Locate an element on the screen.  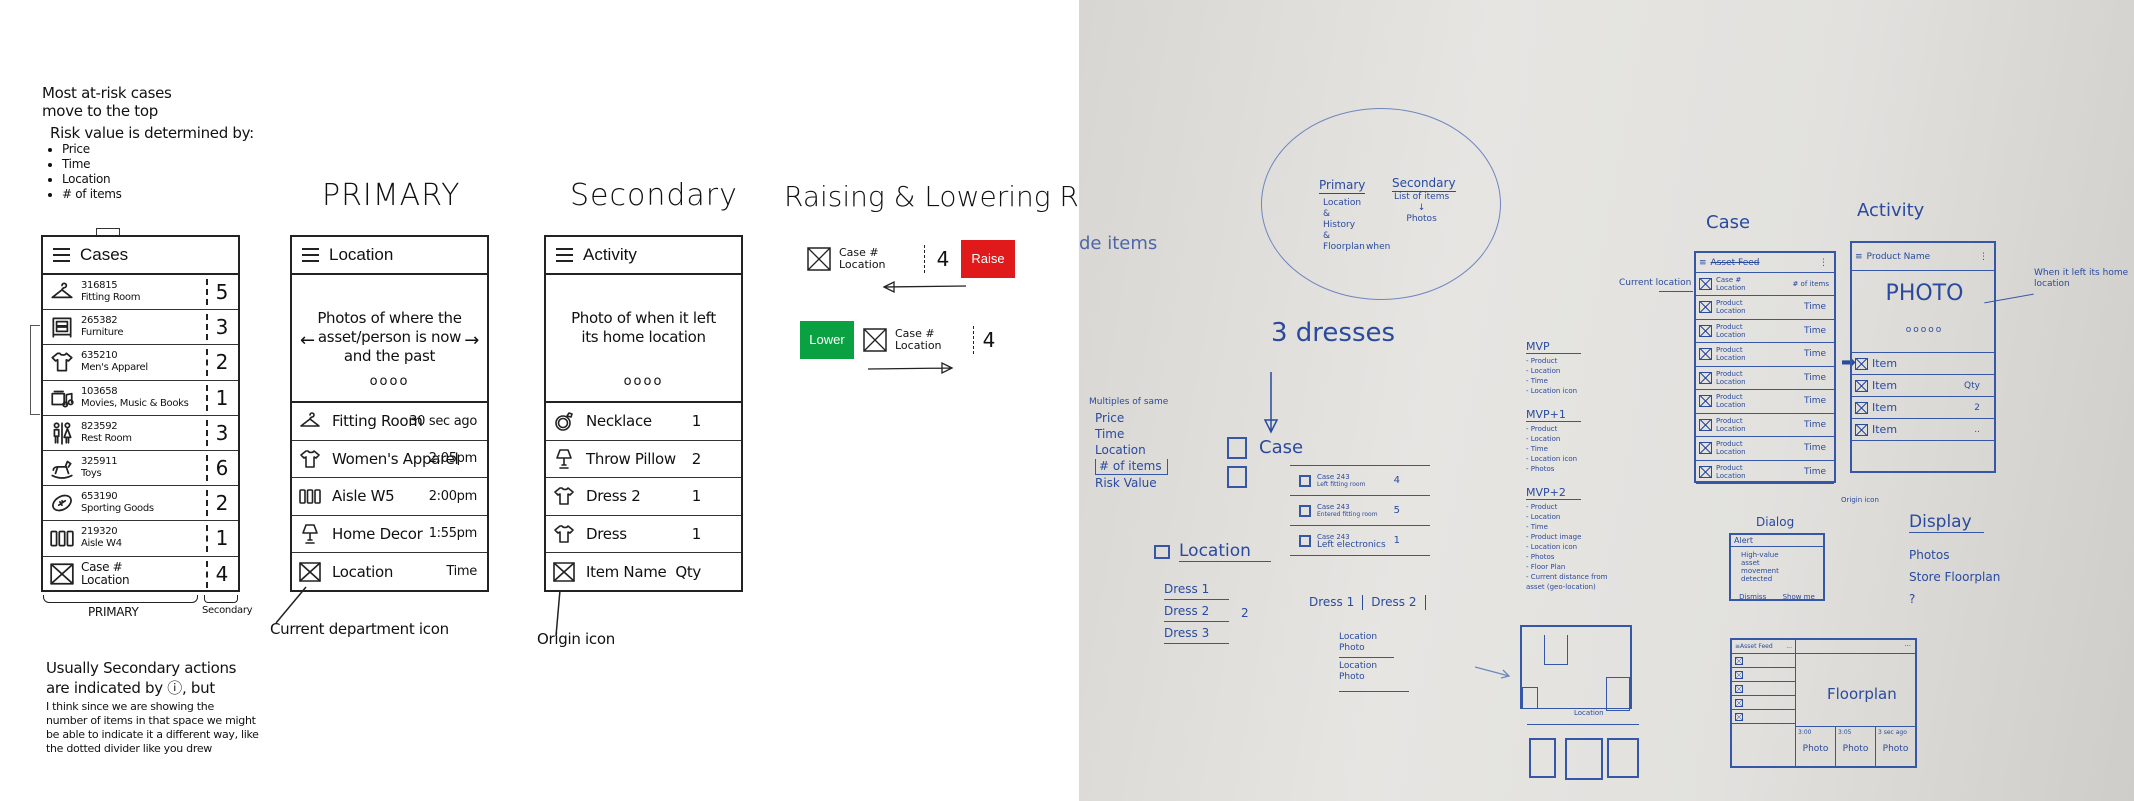
location-time: 1:55pm is located at coordinates (453, 534).